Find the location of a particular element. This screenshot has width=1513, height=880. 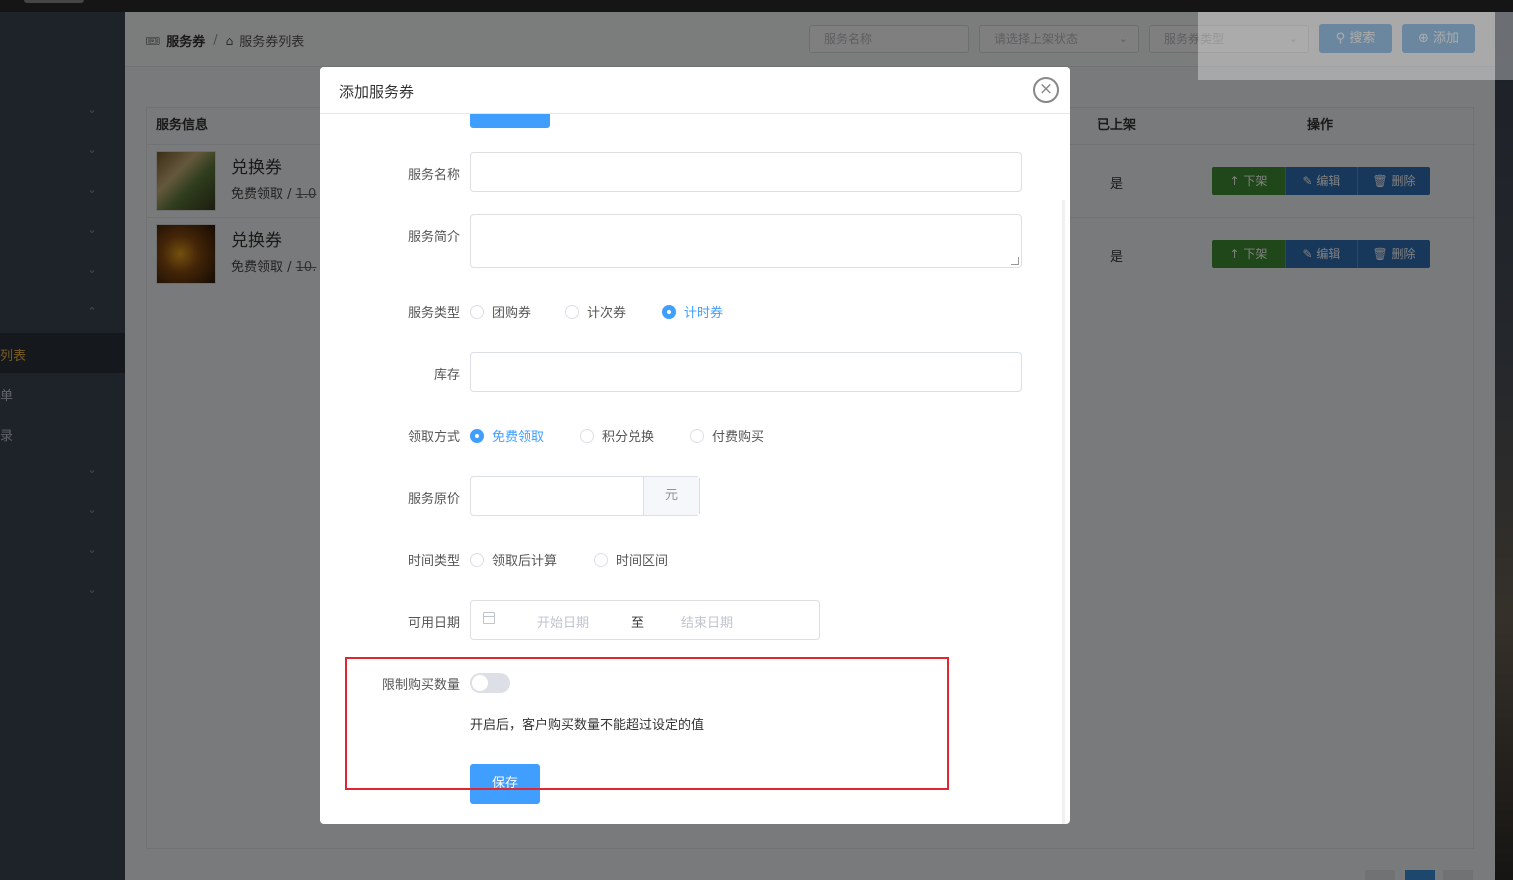

radio-paid-purchase: 付费购买 is located at coordinates (727, 435).